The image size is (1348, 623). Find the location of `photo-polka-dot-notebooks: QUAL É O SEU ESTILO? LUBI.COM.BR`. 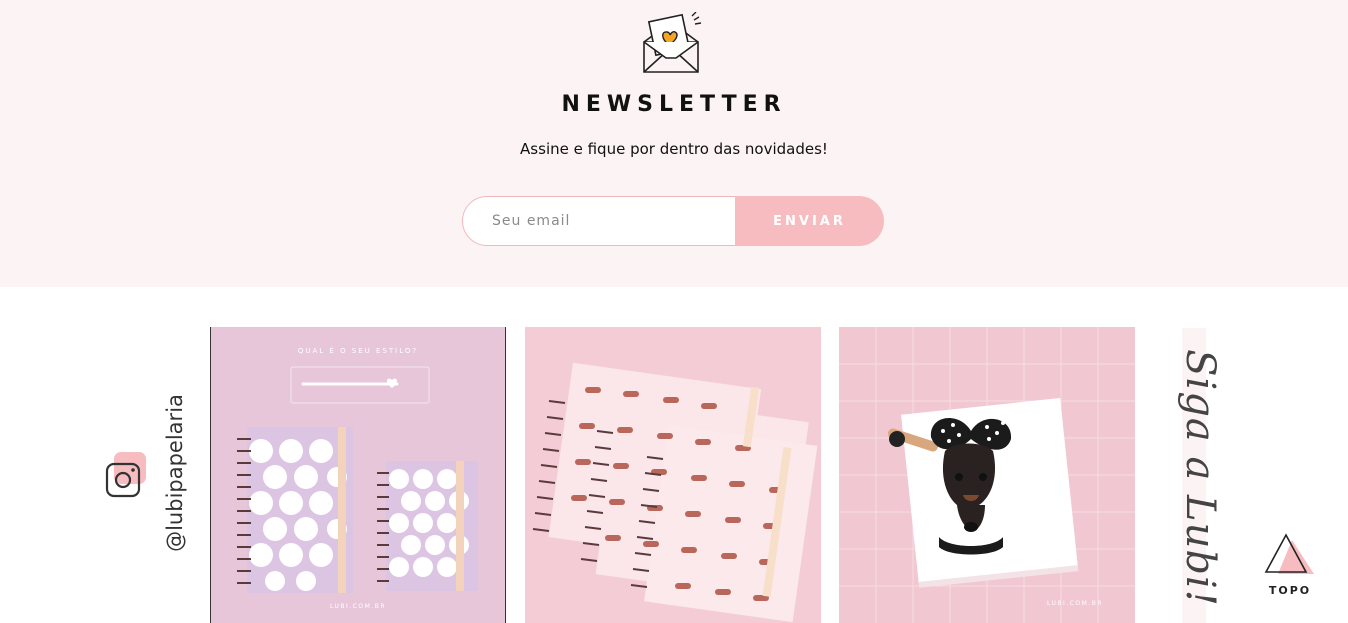

photo-polka-dot-notebooks: QUAL É O SEU ESTILO? LUBI.COM.BR is located at coordinates (358, 475).